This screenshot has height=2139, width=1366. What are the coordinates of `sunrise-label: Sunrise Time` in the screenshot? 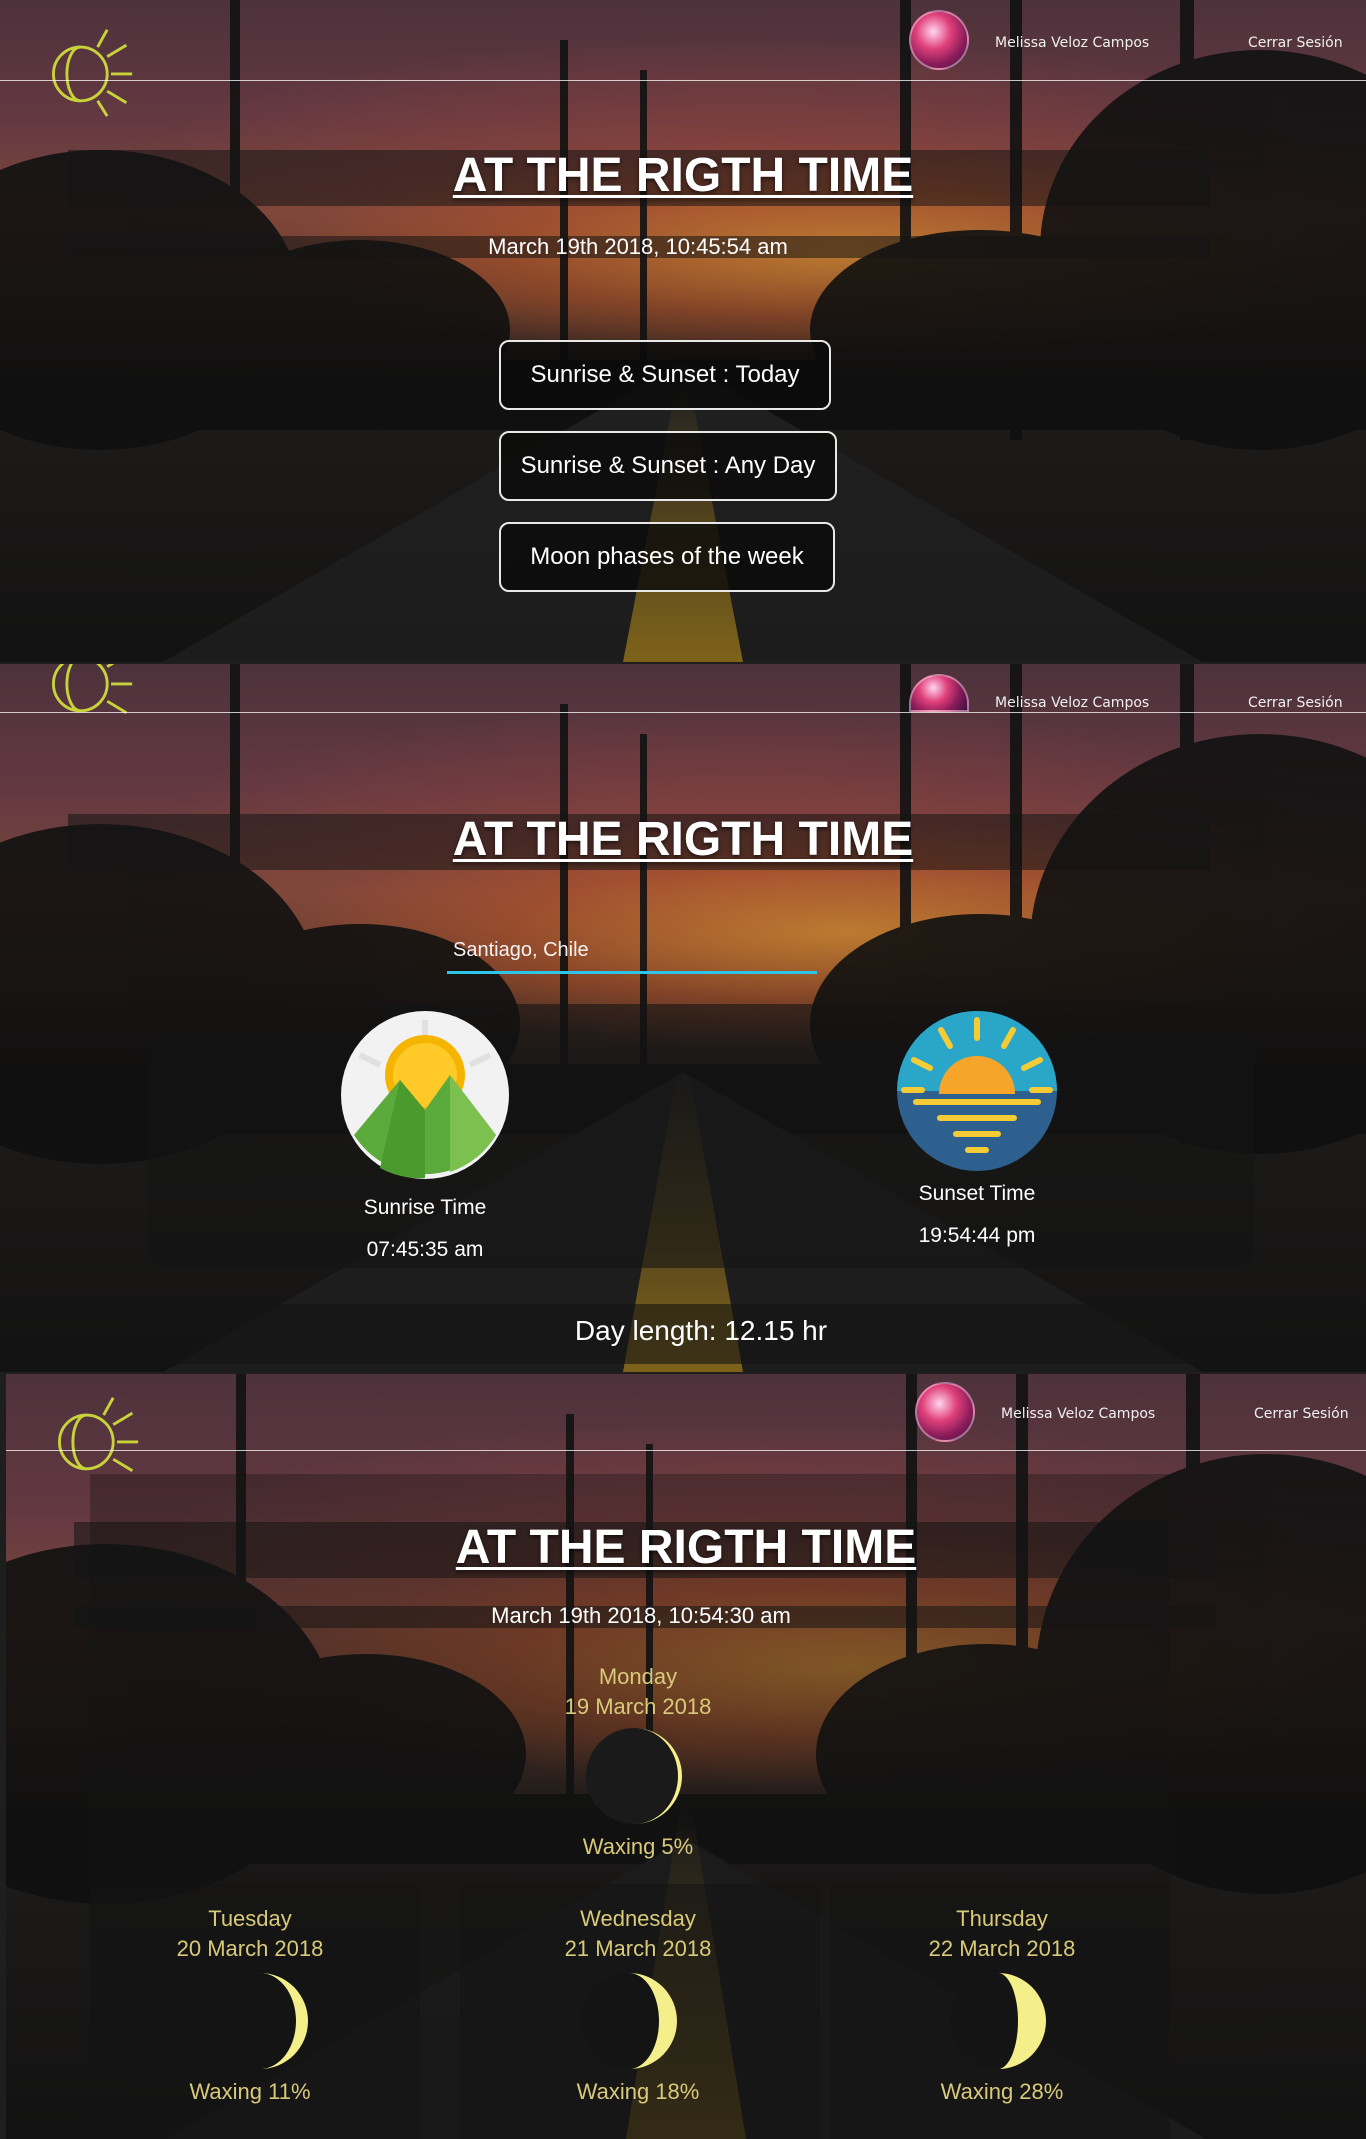 It's located at (425, 1207).